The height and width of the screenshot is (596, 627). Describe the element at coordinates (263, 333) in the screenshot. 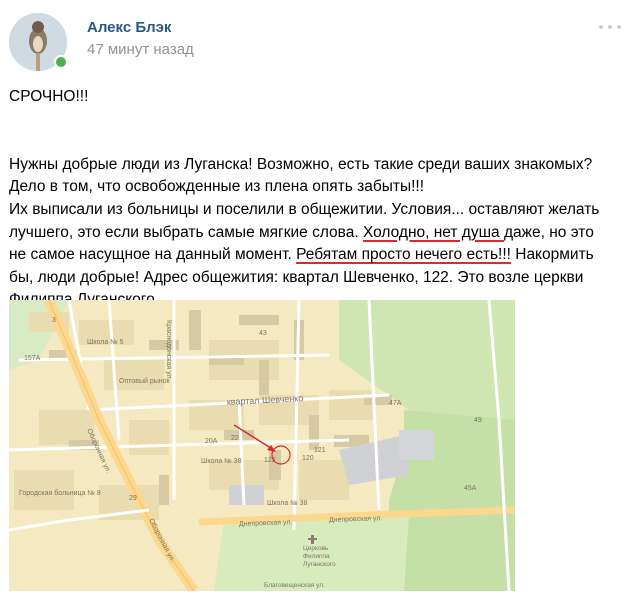

I see `map-label-43: 43` at that location.